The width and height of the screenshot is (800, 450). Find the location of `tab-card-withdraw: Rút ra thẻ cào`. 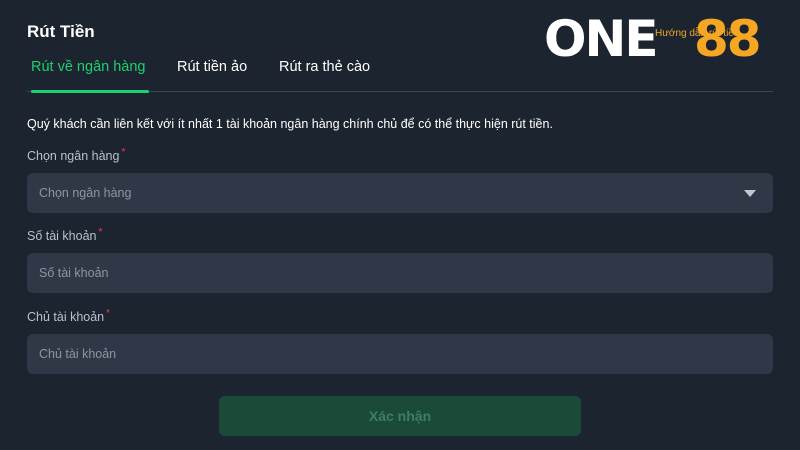

tab-card-withdraw: Rút ra thẻ cào is located at coordinates (324, 74).